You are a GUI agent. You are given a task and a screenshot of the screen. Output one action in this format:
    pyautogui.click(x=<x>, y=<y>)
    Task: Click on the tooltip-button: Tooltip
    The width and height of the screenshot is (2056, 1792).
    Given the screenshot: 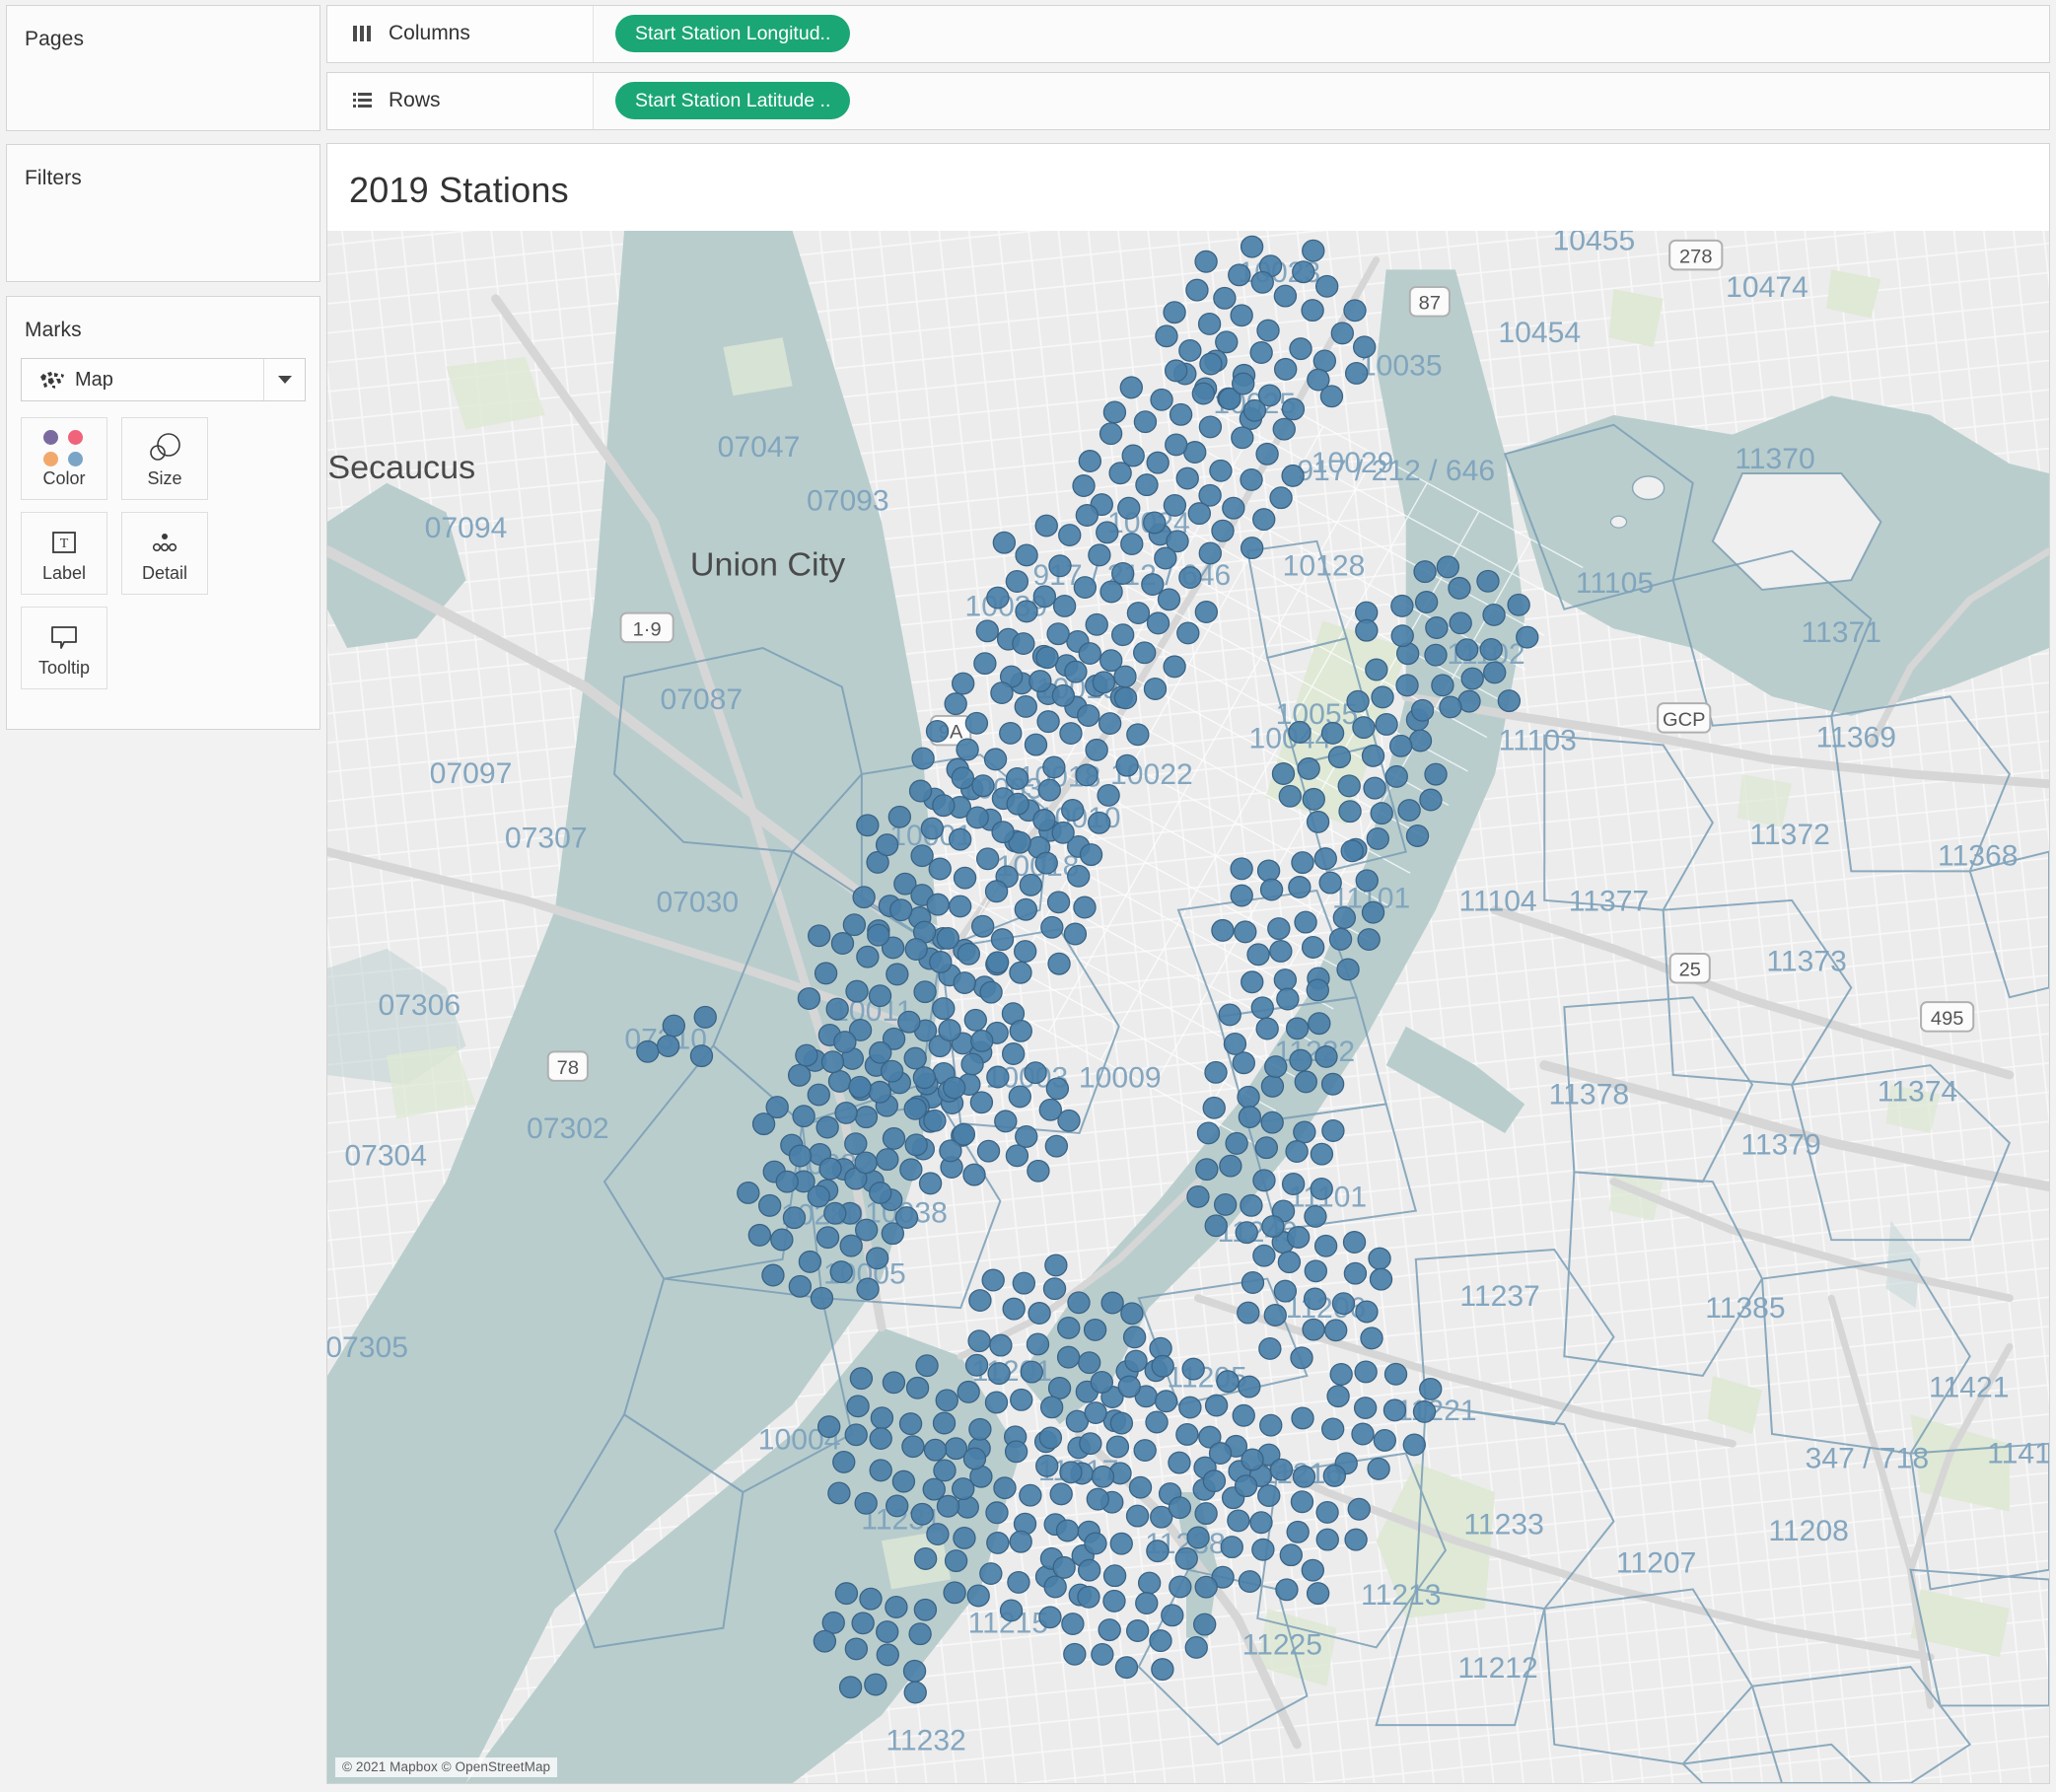 What is the action you would take?
    pyautogui.click(x=64, y=648)
    